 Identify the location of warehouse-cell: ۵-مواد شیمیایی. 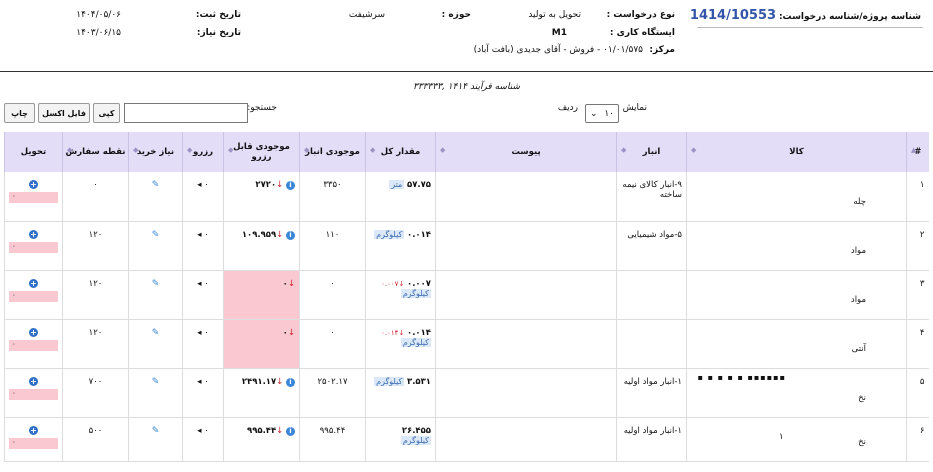
(651, 246).